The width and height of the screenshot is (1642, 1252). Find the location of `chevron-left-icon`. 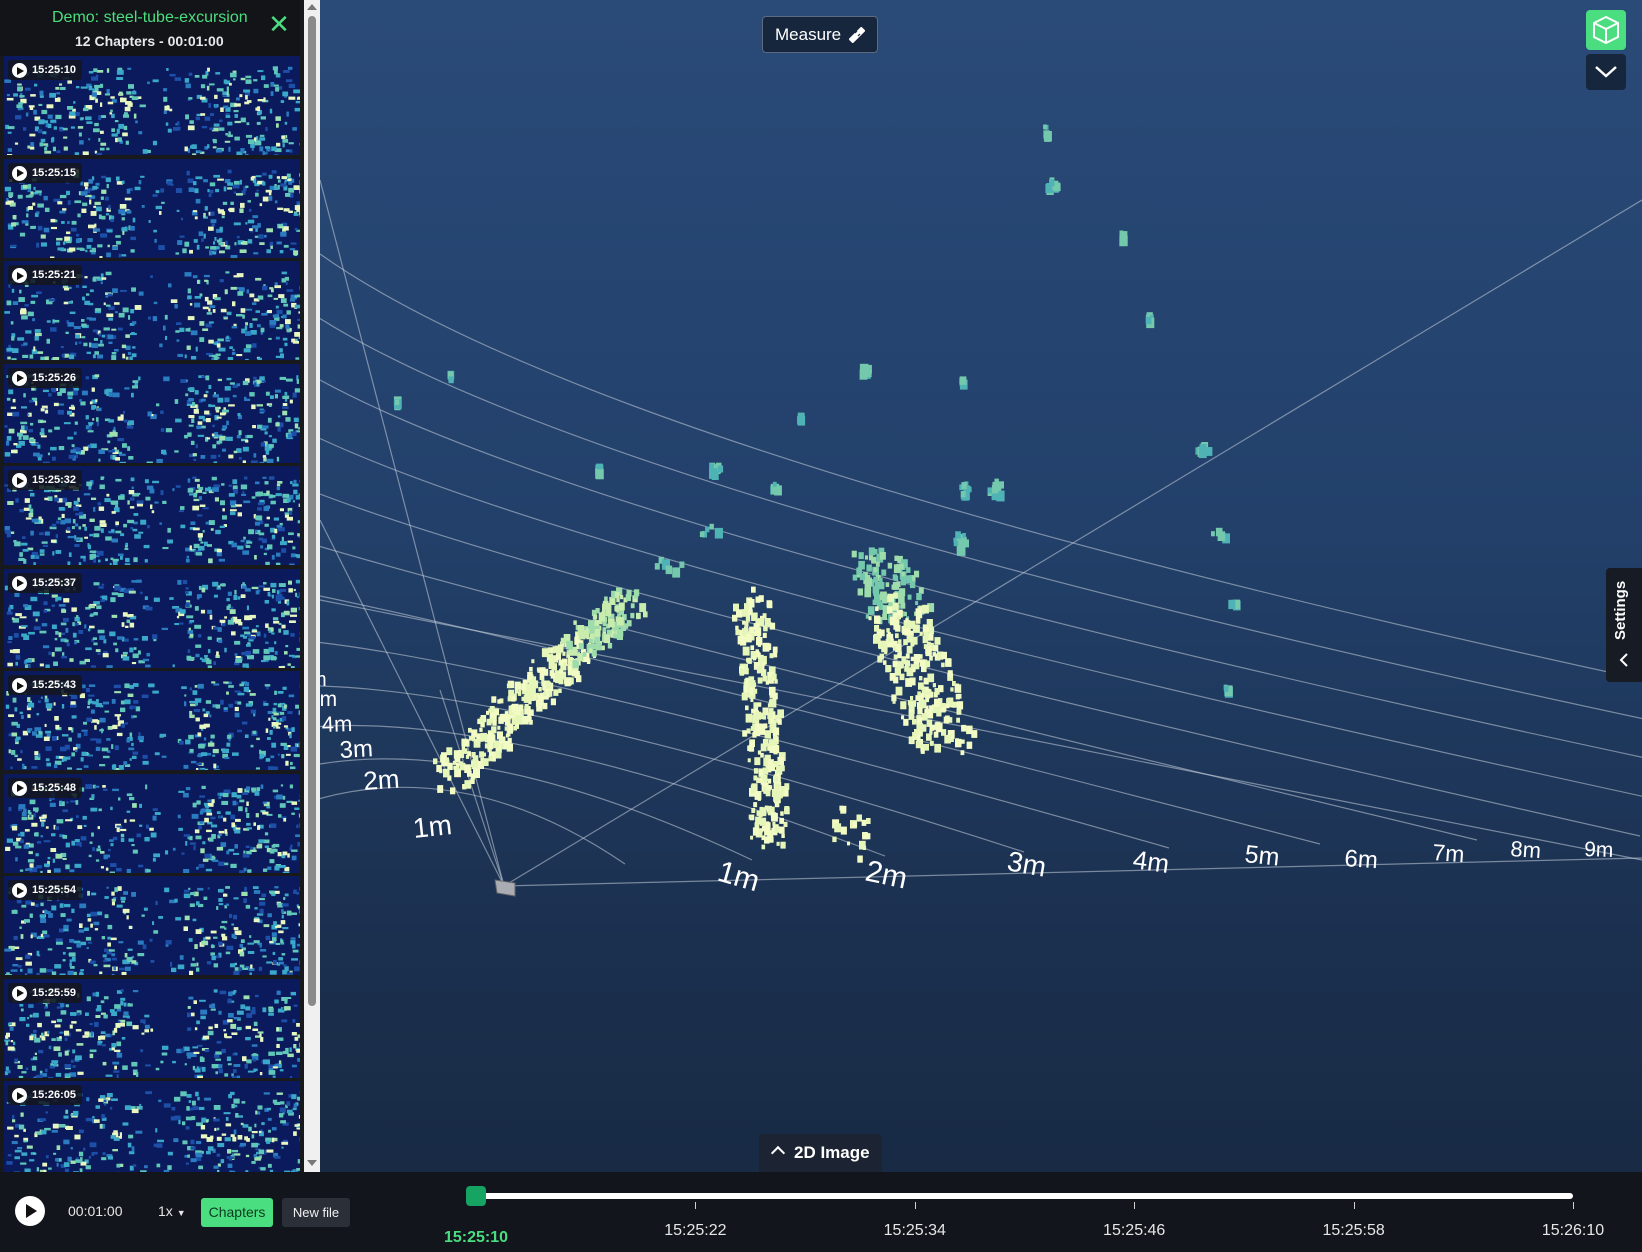

chevron-left-icon is located at coordinates (1623, 660).